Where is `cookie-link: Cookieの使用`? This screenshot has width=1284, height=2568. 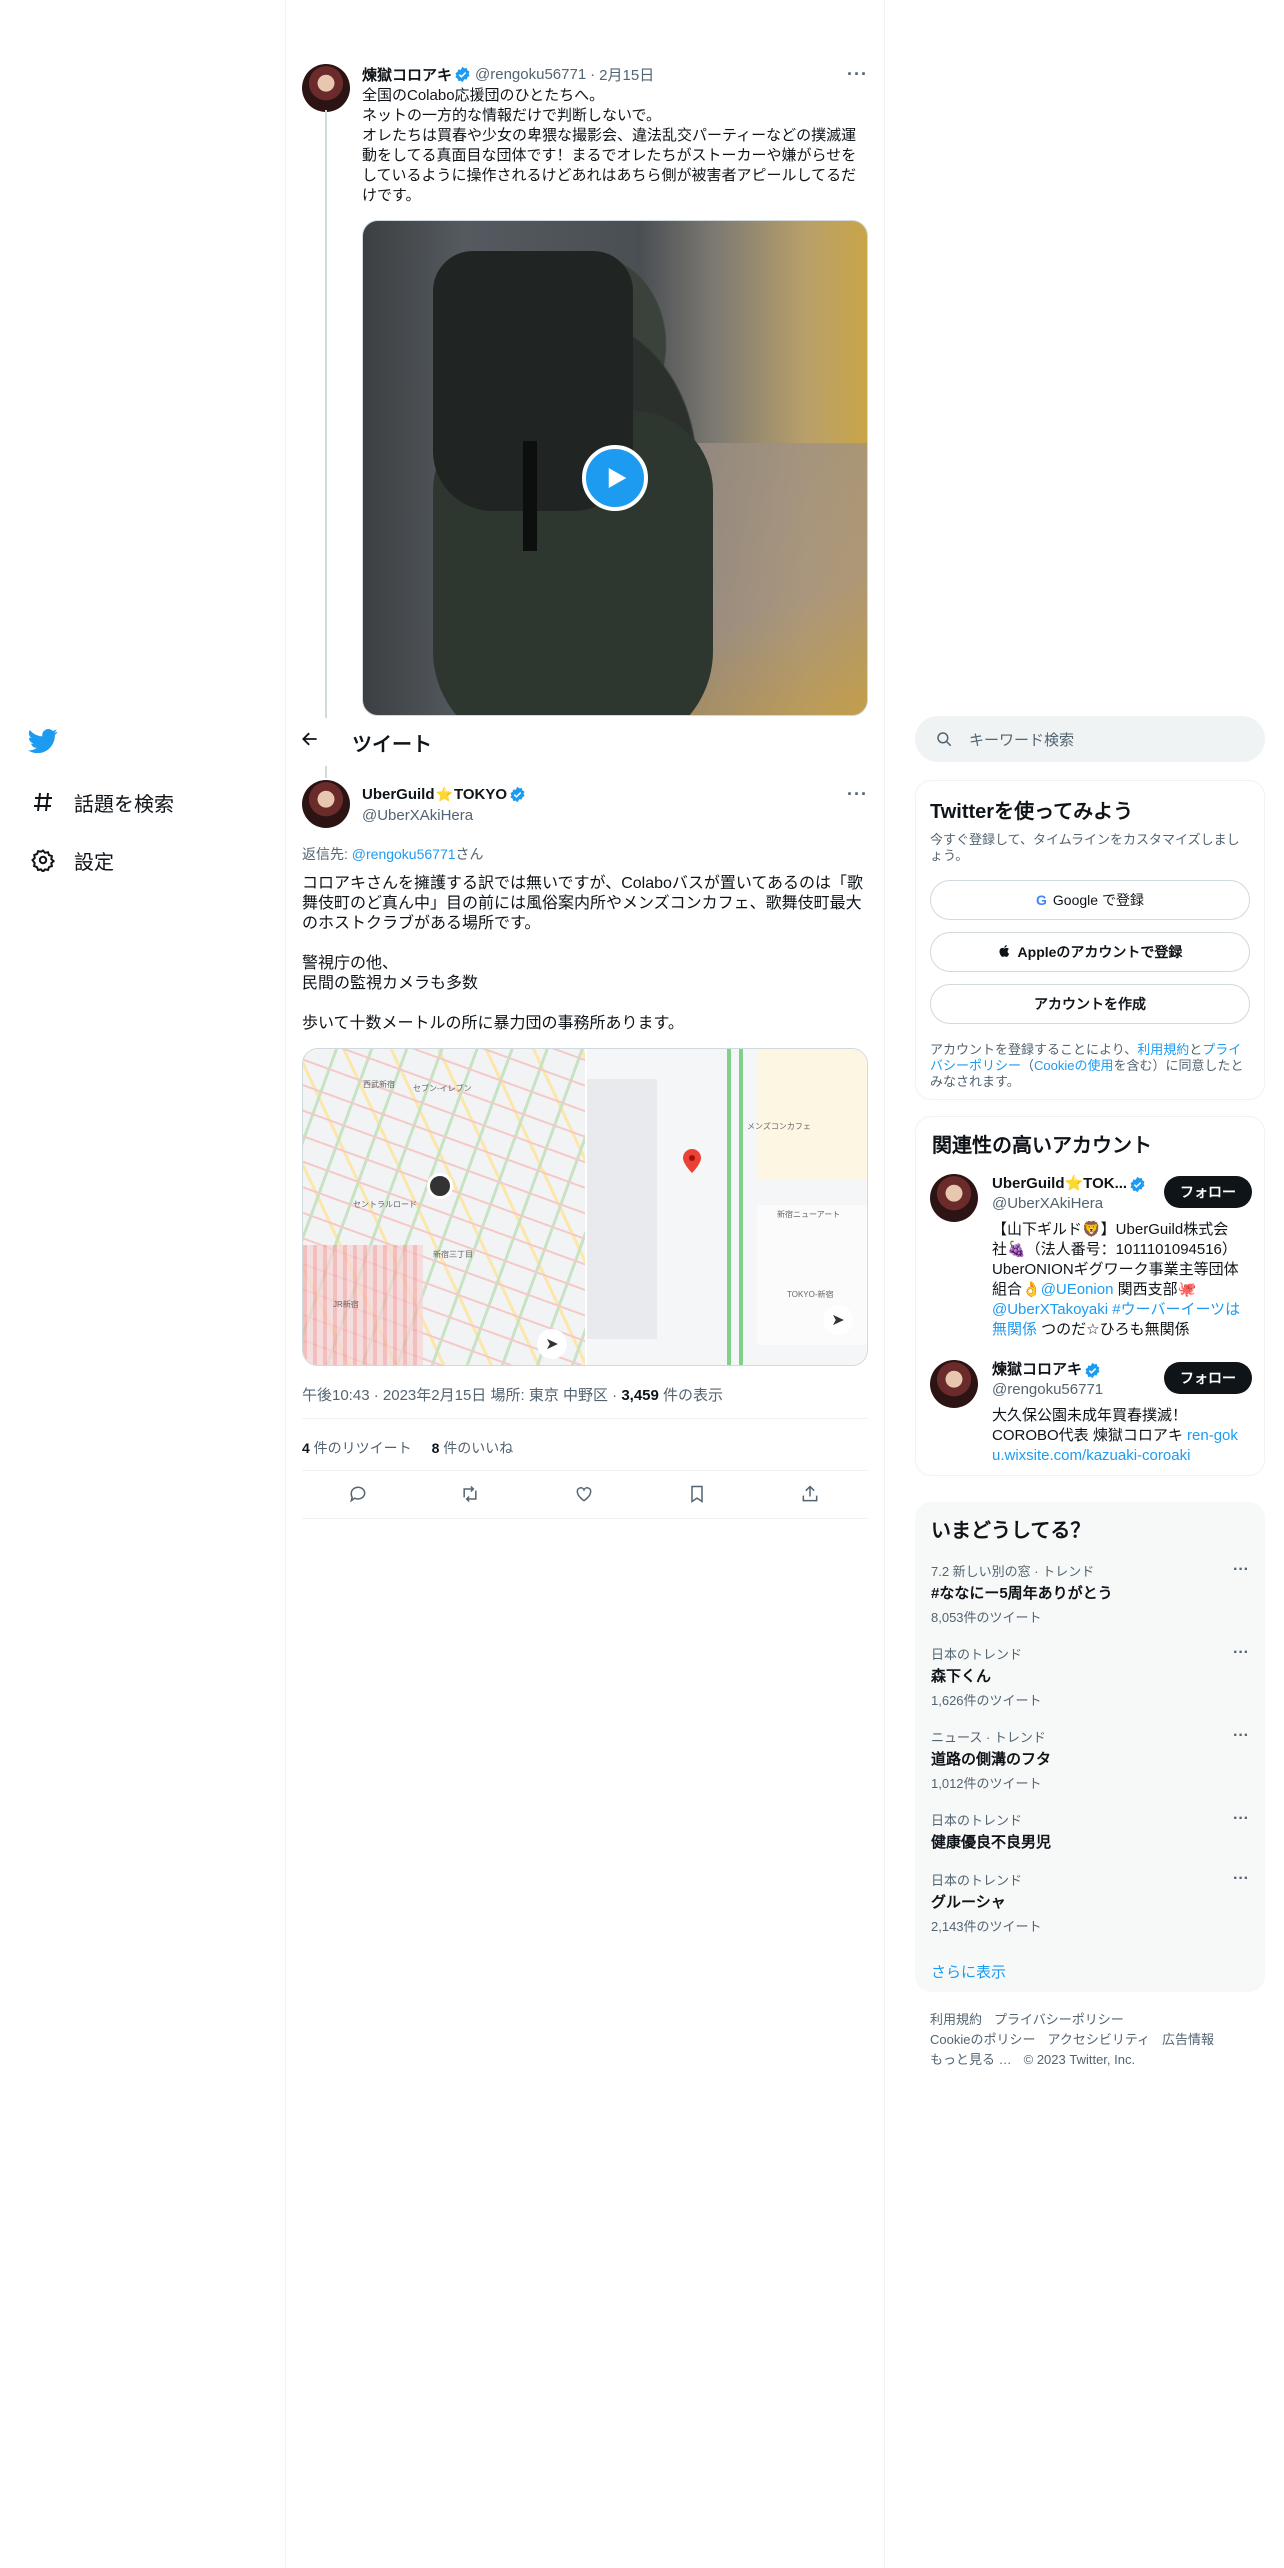
cookie-link: Cookieの使用 is located at coordinates (1073, 1065).